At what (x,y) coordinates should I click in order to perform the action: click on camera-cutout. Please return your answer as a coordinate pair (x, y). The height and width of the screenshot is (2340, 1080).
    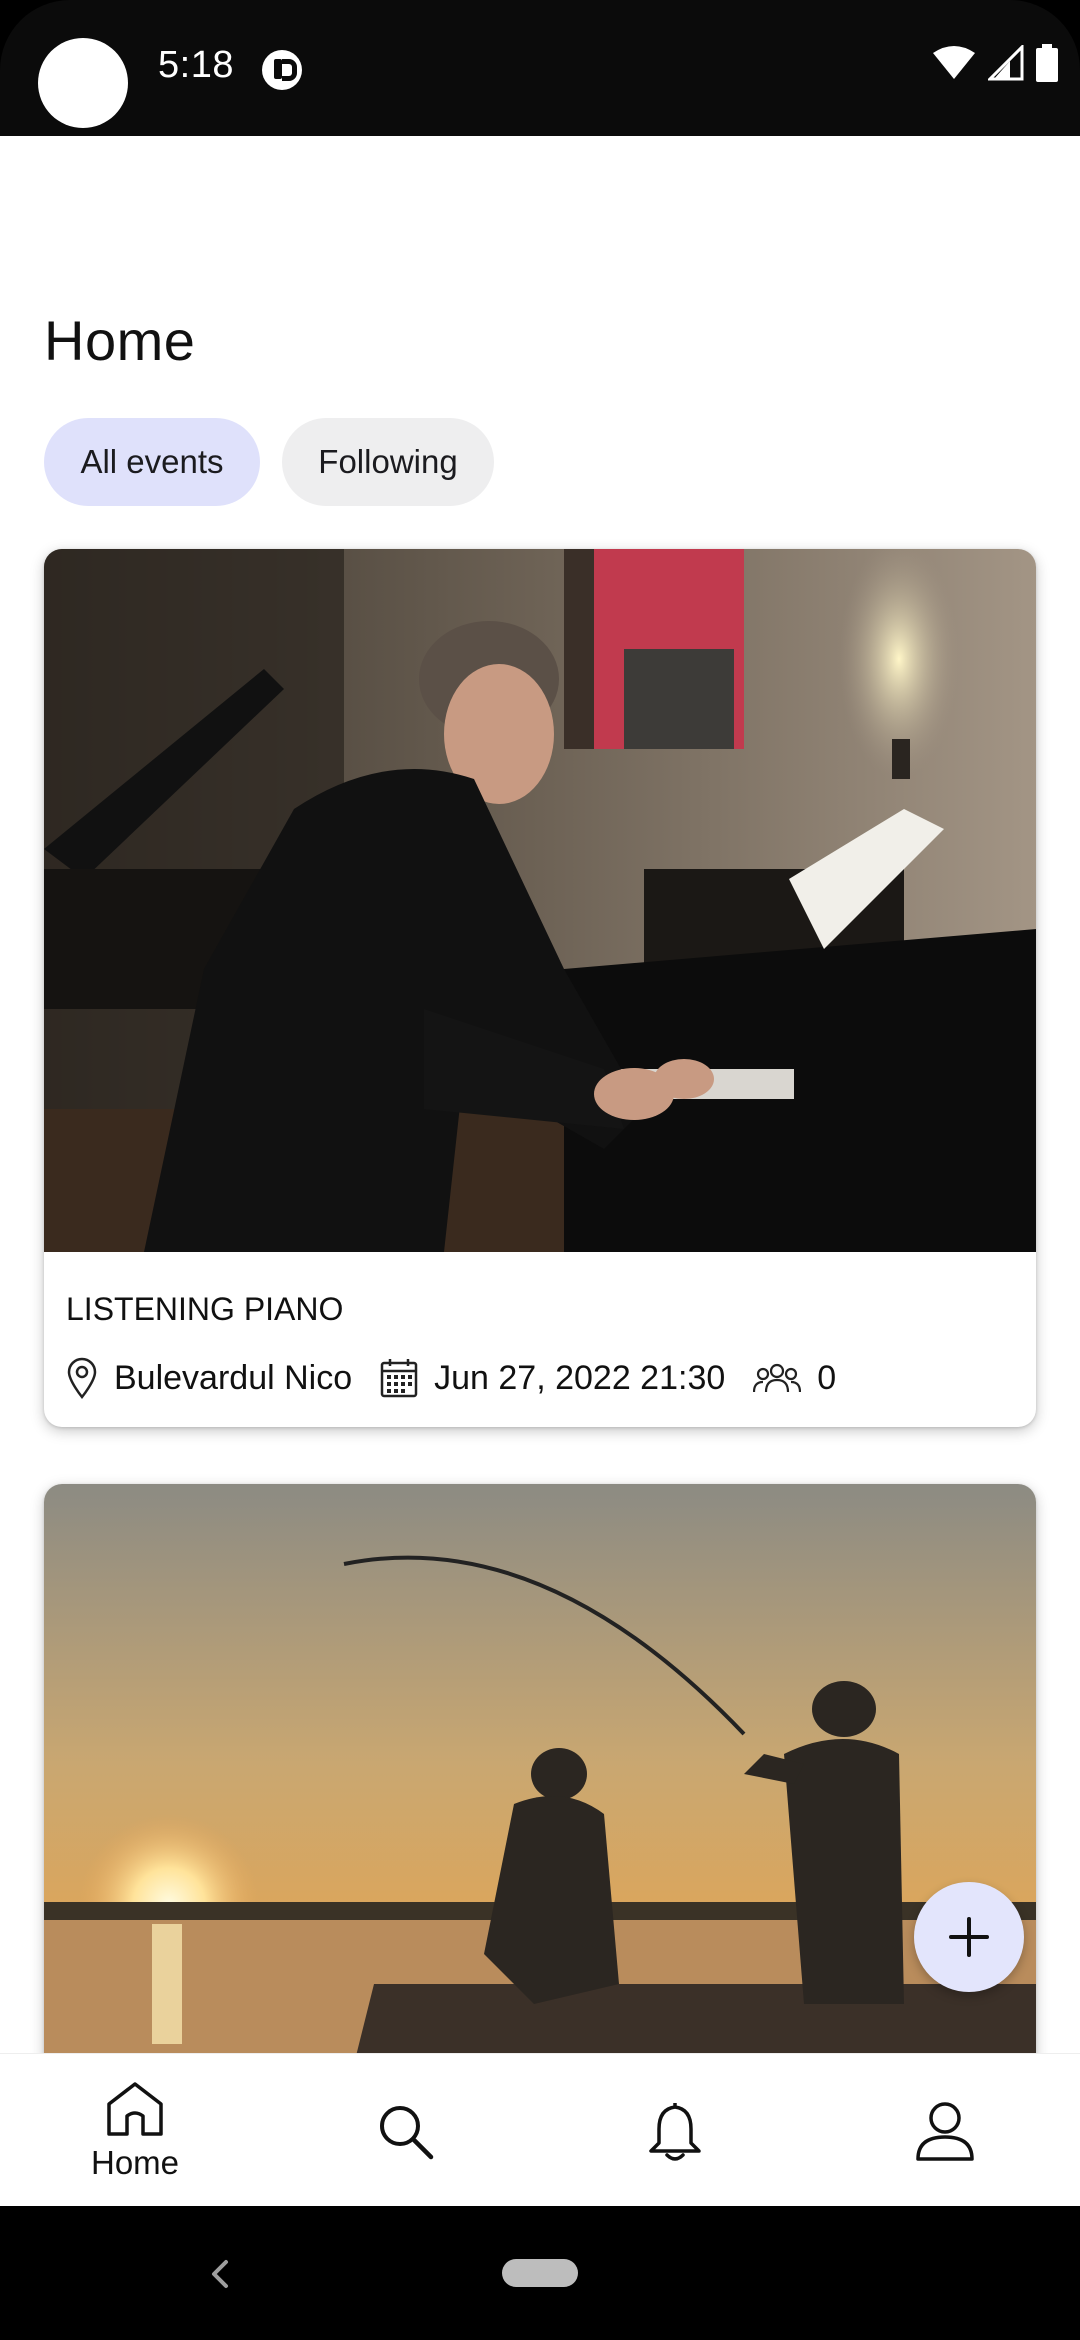
    Looking at the image, I should click on (83, 83).